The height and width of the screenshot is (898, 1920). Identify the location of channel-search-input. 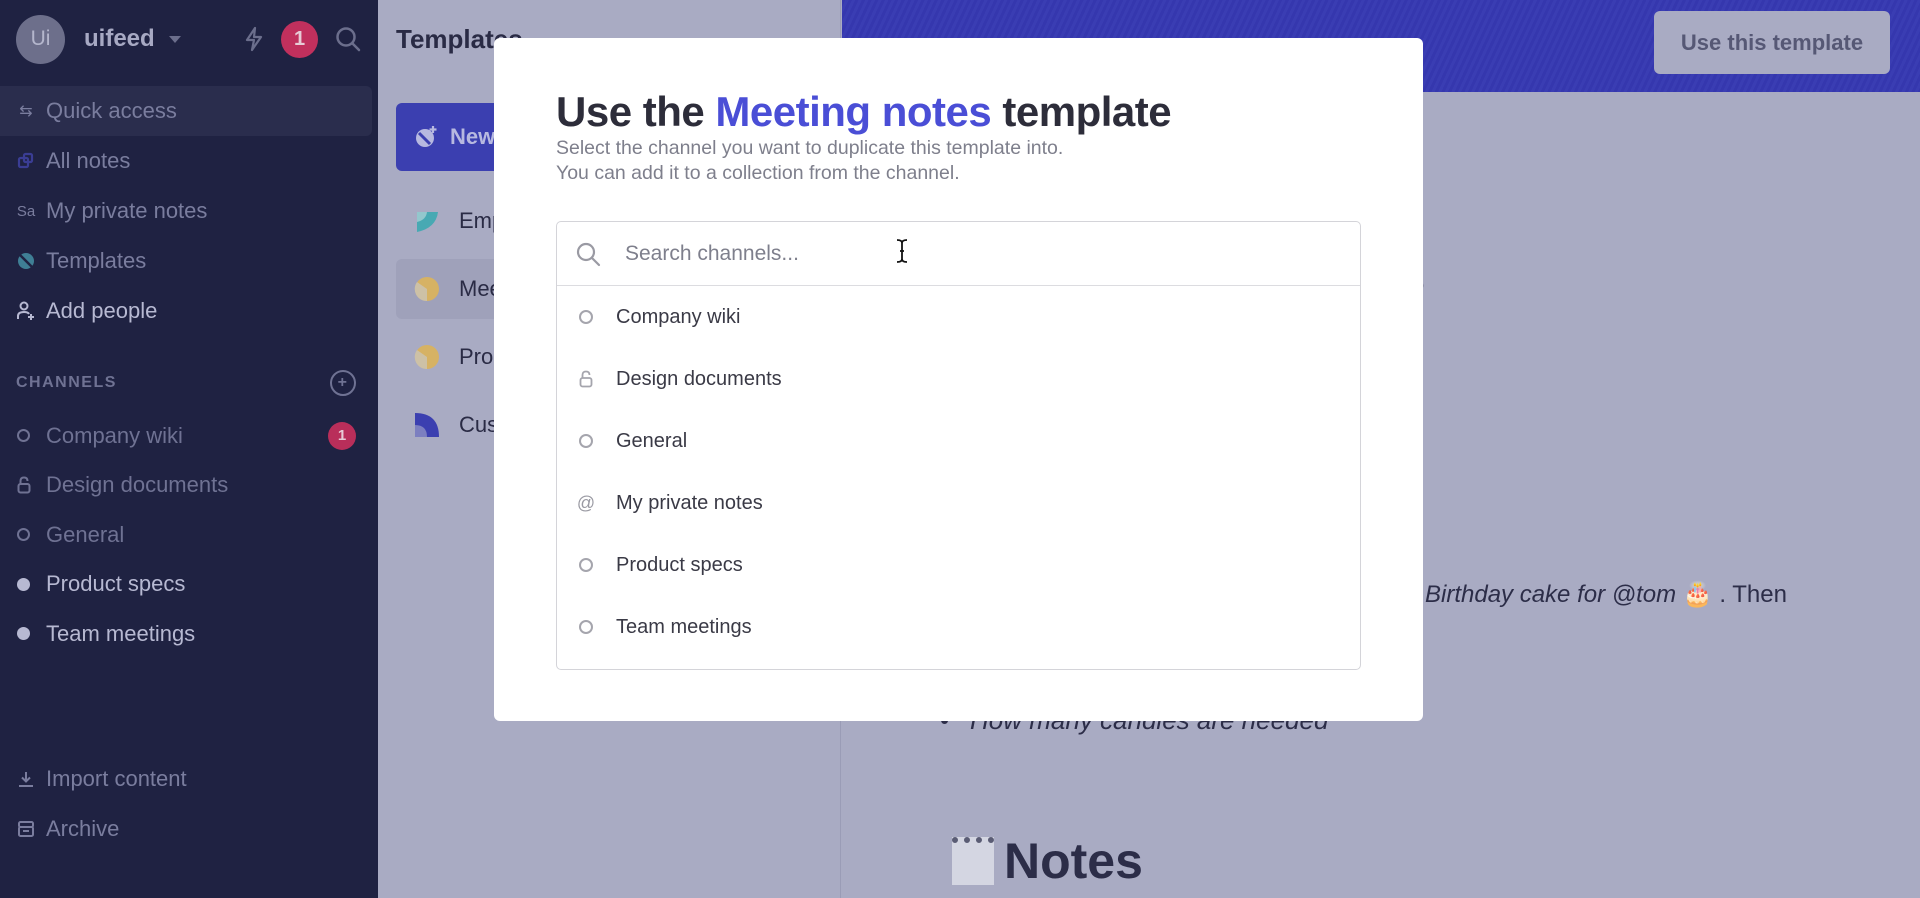
(975, 253).